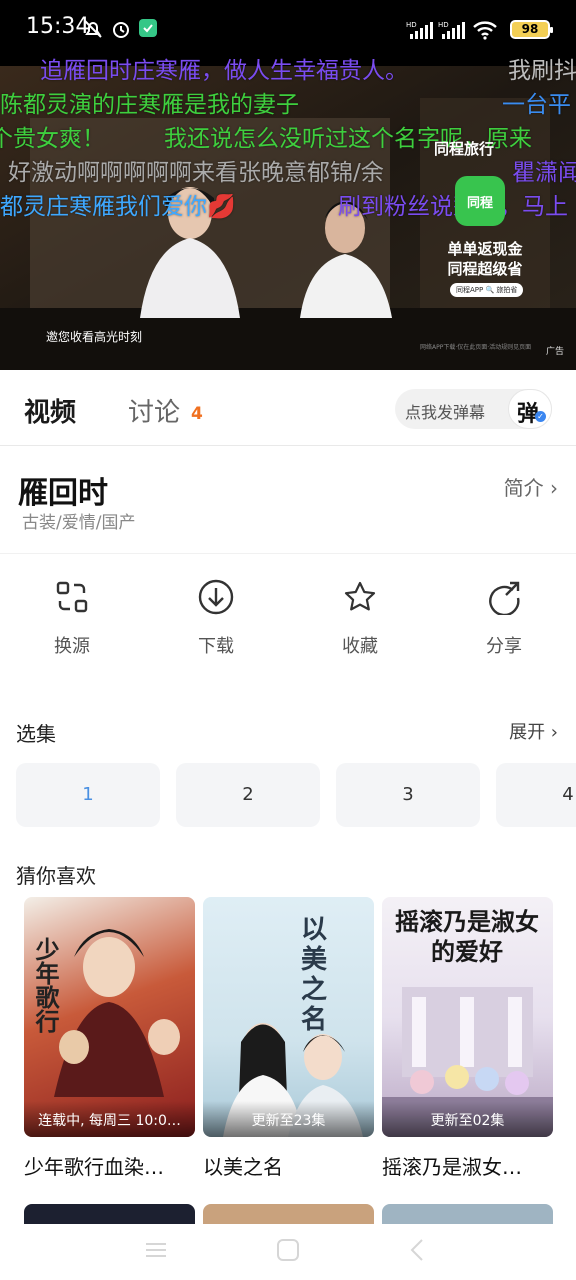 The width and height of the screenshot is (576, 1280). I want to click on share-button: 分享, so click(504, 620).